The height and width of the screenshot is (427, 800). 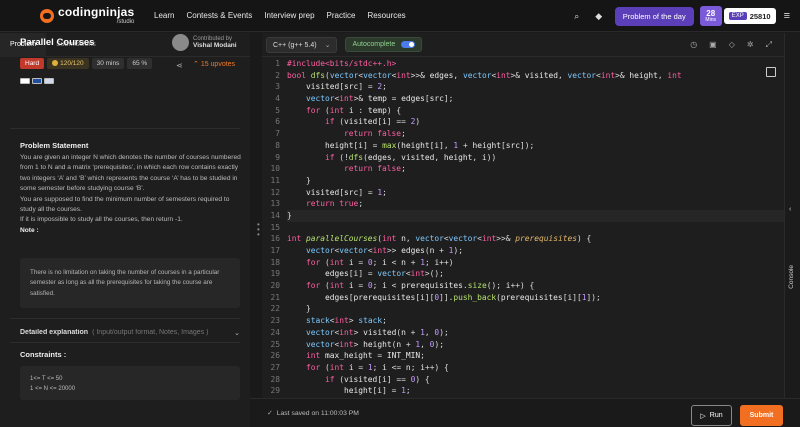 What do you see at coordinates (535, 263) in the screenshot?
I see `code-text: for (int i = 0; i < n + 1; i++)` at bounding box center [535, 263].